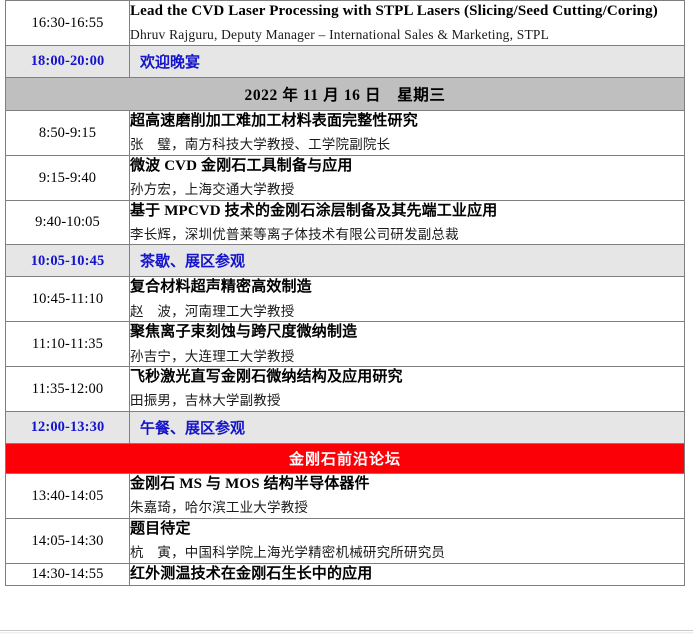  I want to click on break-row: 18:00-20:00 欢迎晚宴, so click(345, 61).